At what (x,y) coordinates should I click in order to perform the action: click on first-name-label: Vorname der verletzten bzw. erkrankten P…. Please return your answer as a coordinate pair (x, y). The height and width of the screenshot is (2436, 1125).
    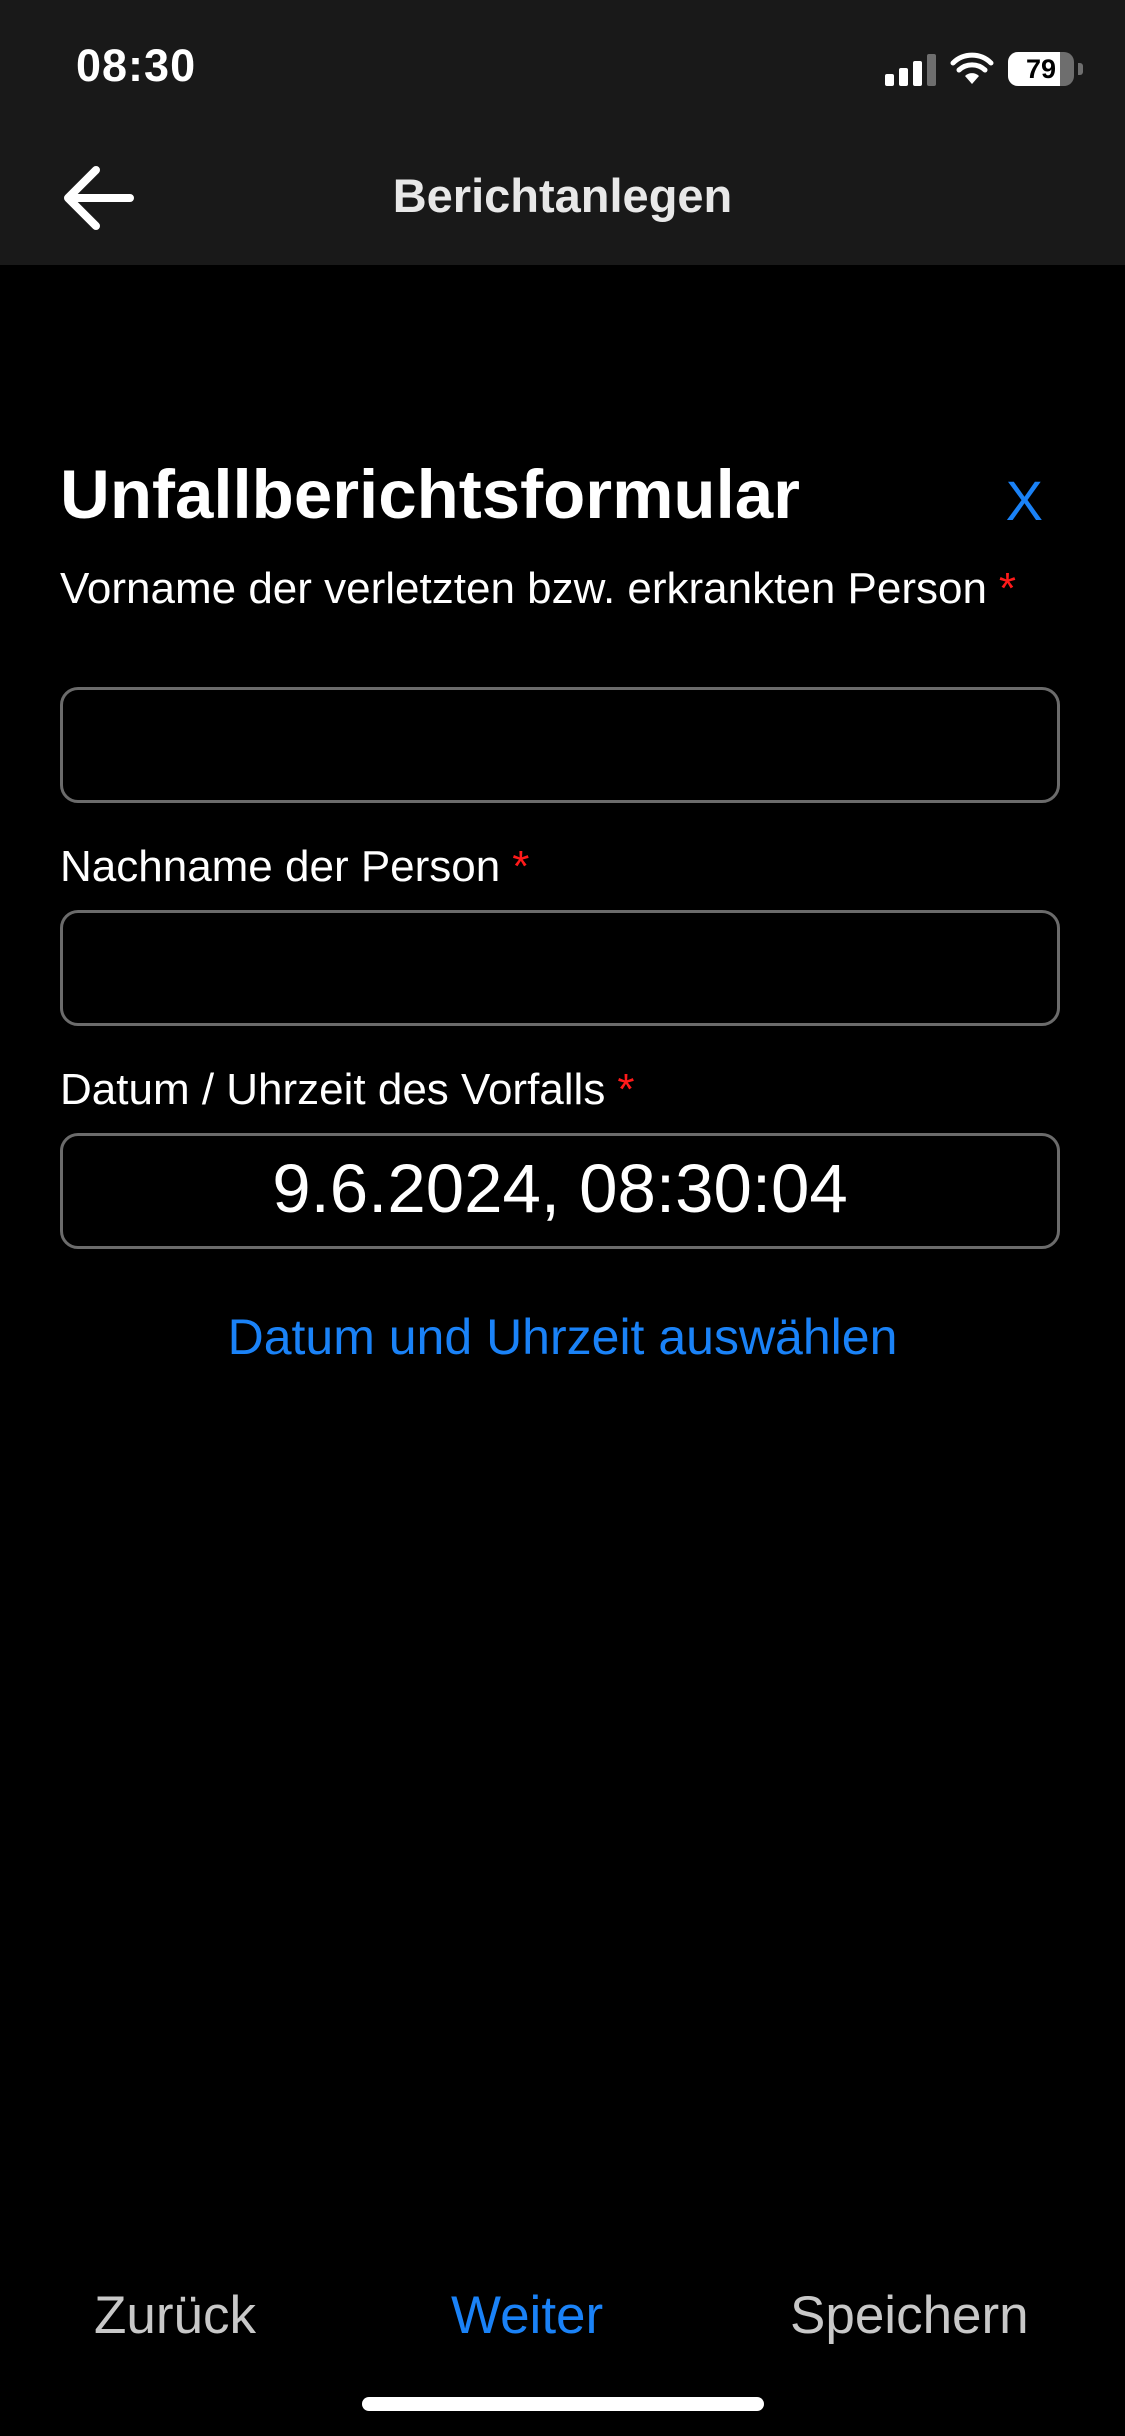
    Looking at the image, I should click on (560, 588).